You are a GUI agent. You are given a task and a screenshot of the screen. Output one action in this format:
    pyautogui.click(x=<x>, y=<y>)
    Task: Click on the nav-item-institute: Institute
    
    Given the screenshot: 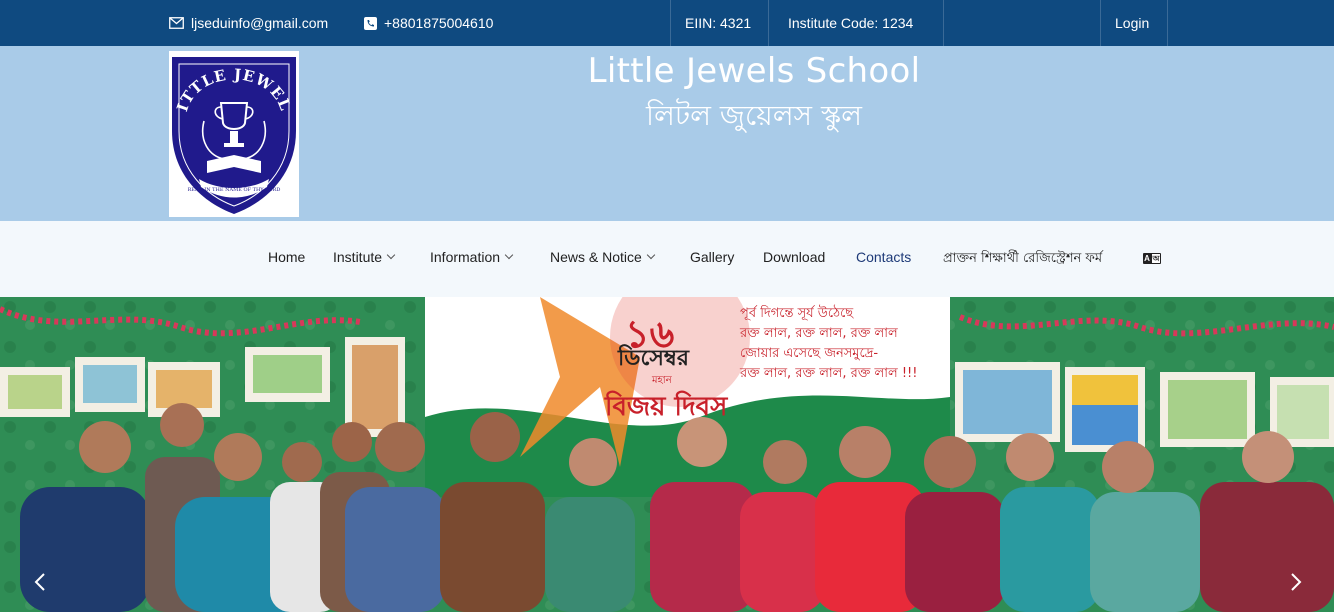 What is the action you would take?
    pyautogui.click(x=364, y=257)
    